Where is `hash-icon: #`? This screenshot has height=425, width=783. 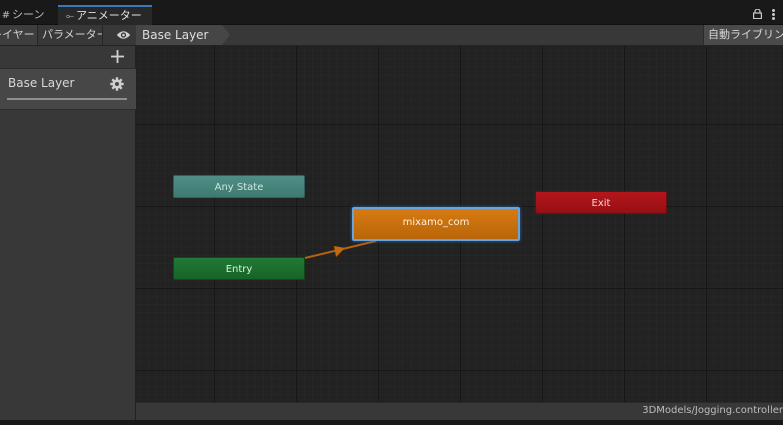
hash-icon: # is located at coordinates (6, 15).